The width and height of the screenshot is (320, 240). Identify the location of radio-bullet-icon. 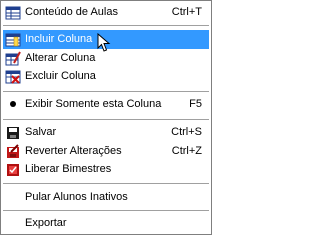
(13, 104).